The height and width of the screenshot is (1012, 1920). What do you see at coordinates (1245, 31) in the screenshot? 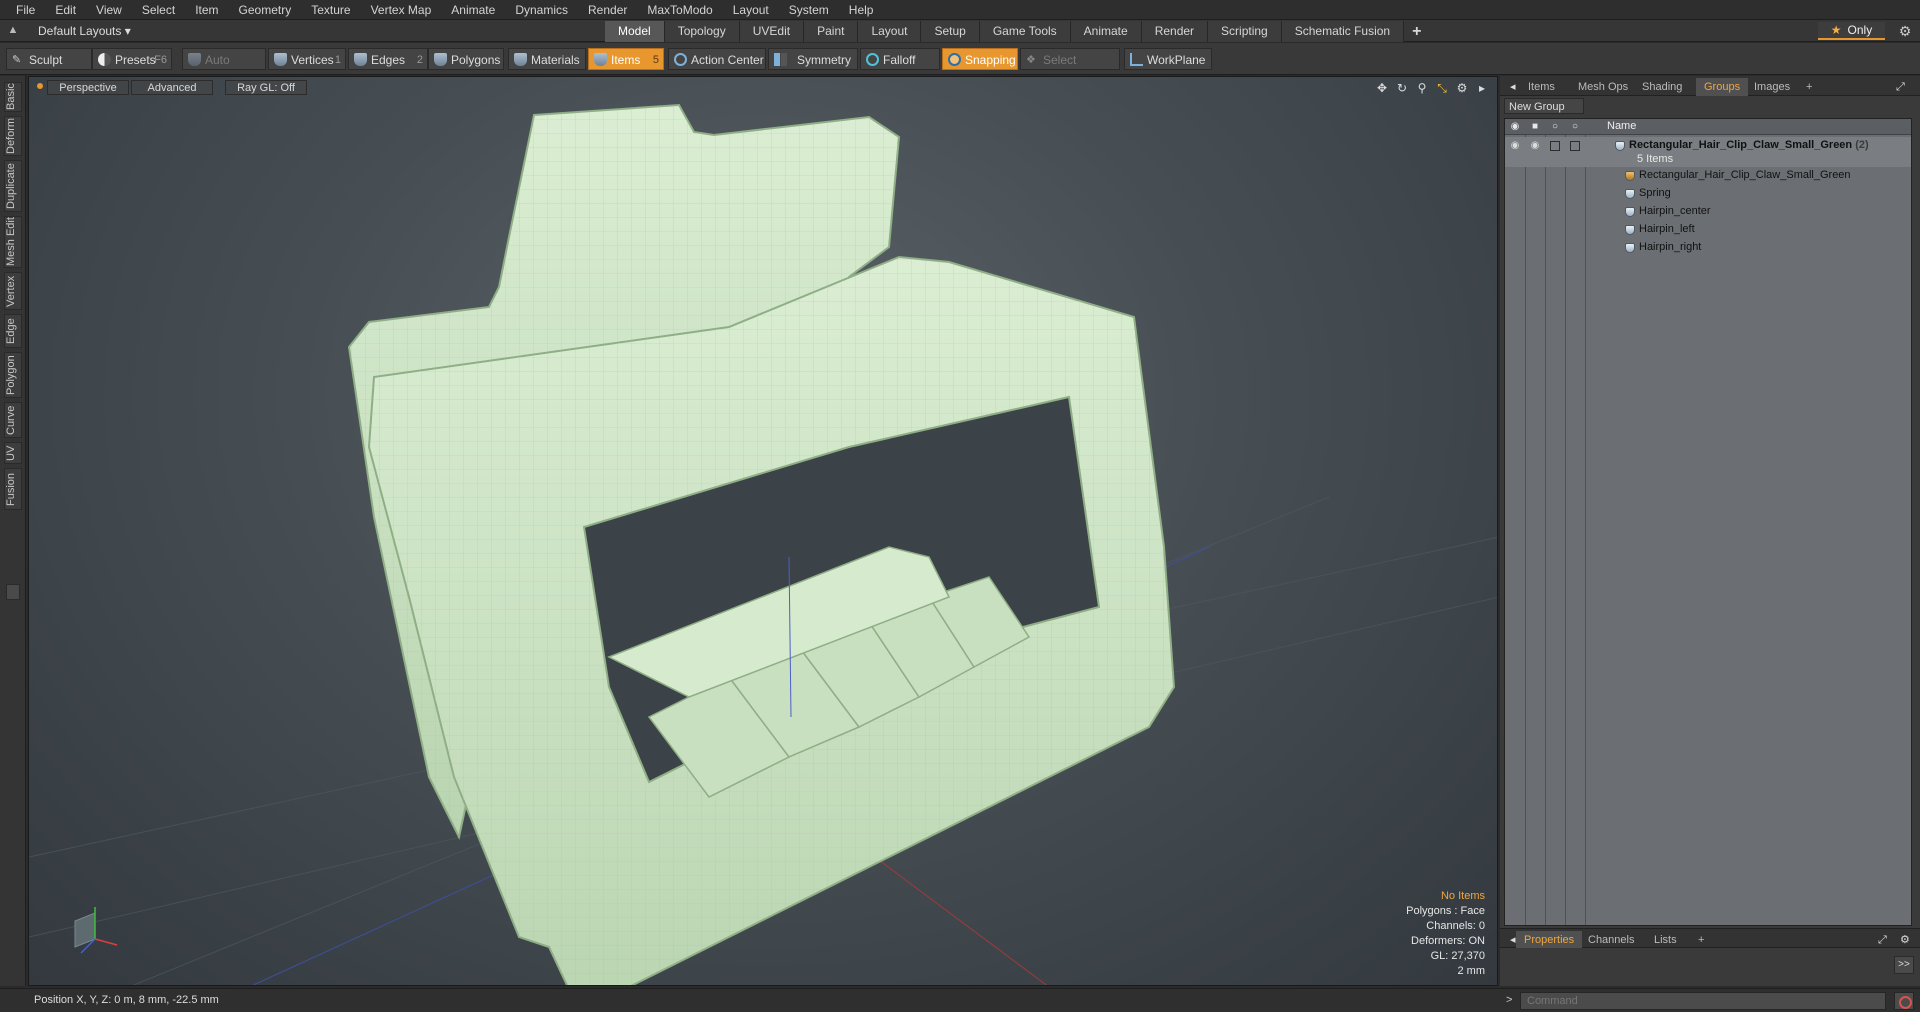
I see `tab-scripting: Scripting` at bounding box center [1245, 31].